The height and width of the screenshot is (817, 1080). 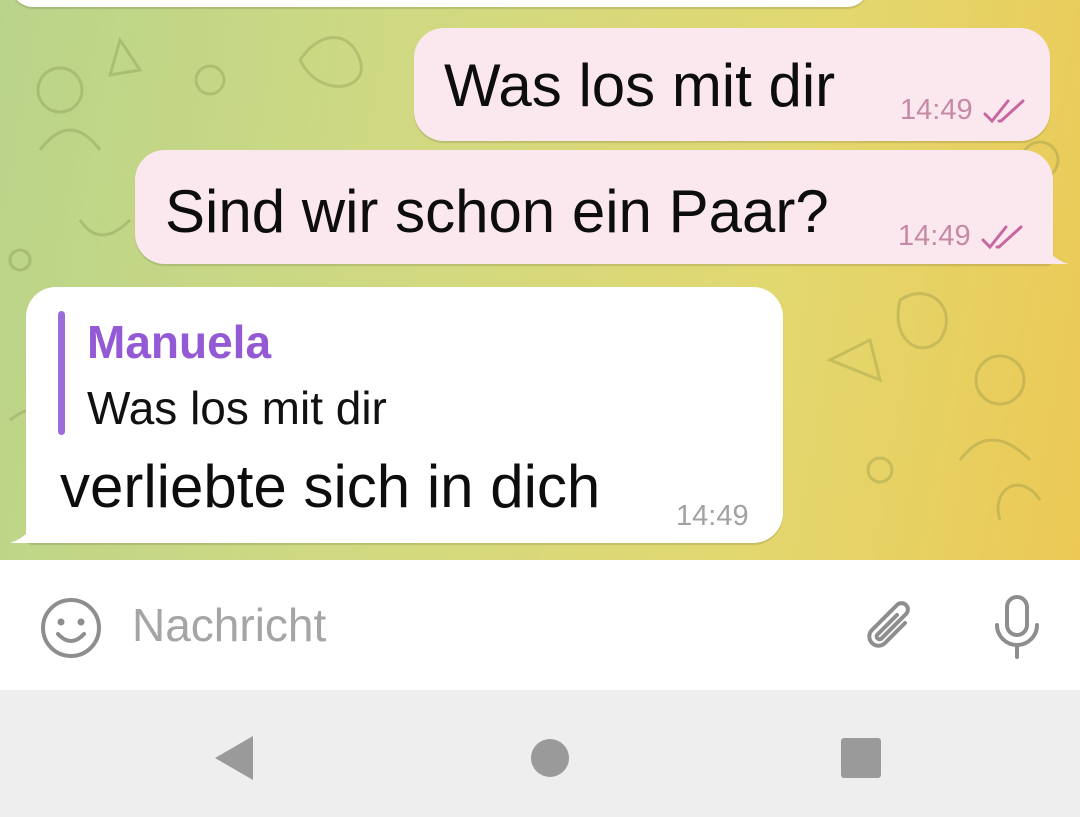 I want to click on message-bubble-outgoing: Sind wir schon ein Paar? 14:49, so click(x=594, y=207).